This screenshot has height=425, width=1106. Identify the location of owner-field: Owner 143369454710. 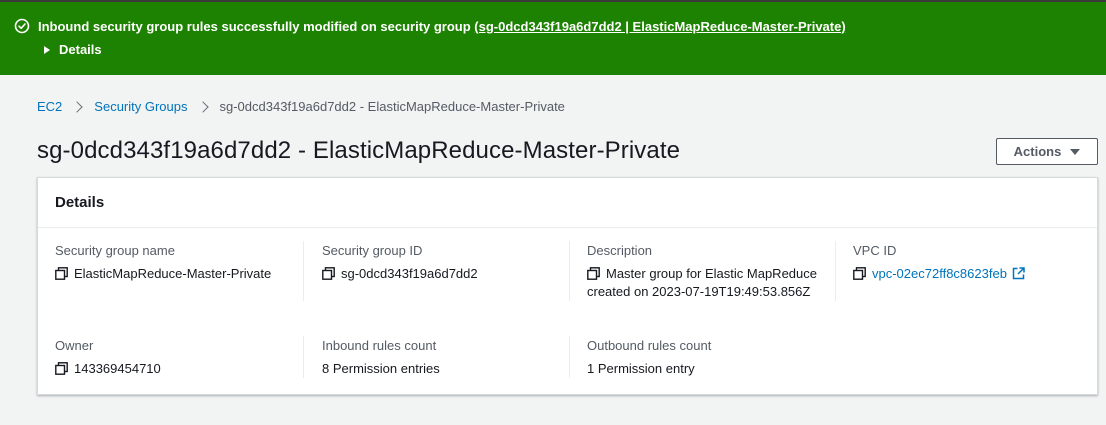
(108, 358).